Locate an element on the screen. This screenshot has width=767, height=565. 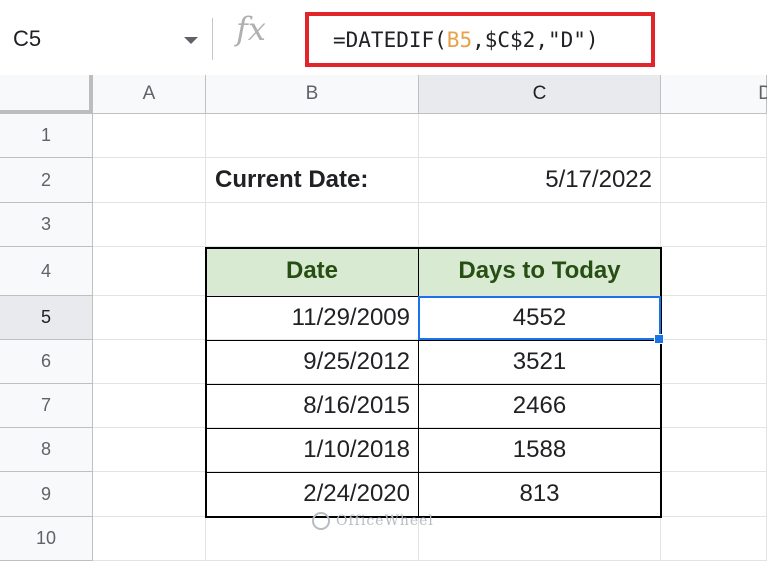
cell-c7: 2466 is located at coordinates (540, 406).